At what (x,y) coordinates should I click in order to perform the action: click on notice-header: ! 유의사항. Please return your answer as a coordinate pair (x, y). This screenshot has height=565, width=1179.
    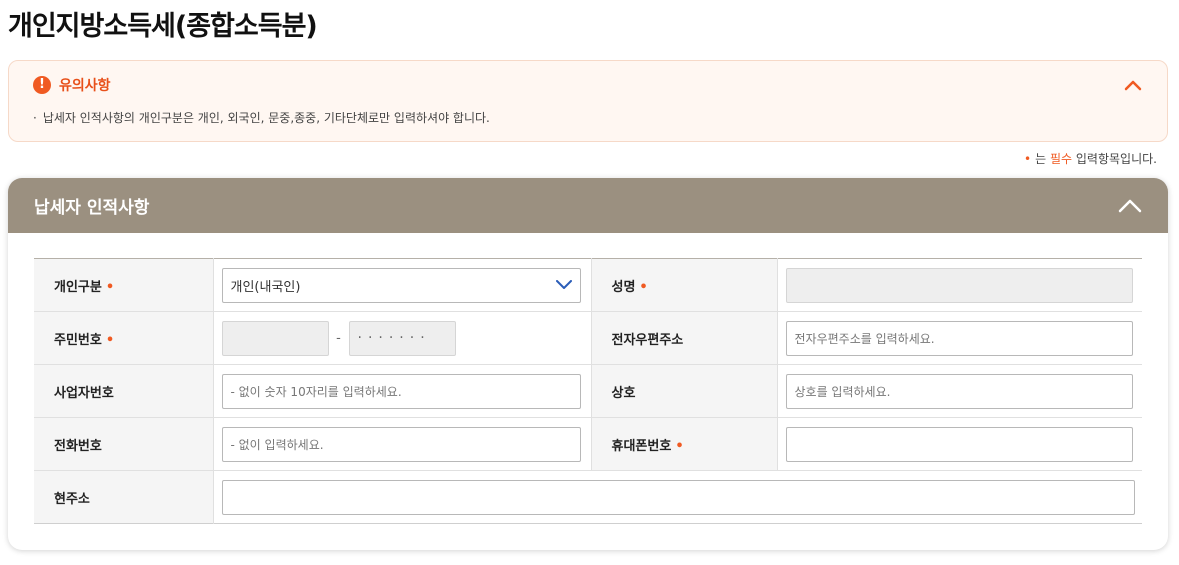
    Looking at the image, I should click on (72, 85).